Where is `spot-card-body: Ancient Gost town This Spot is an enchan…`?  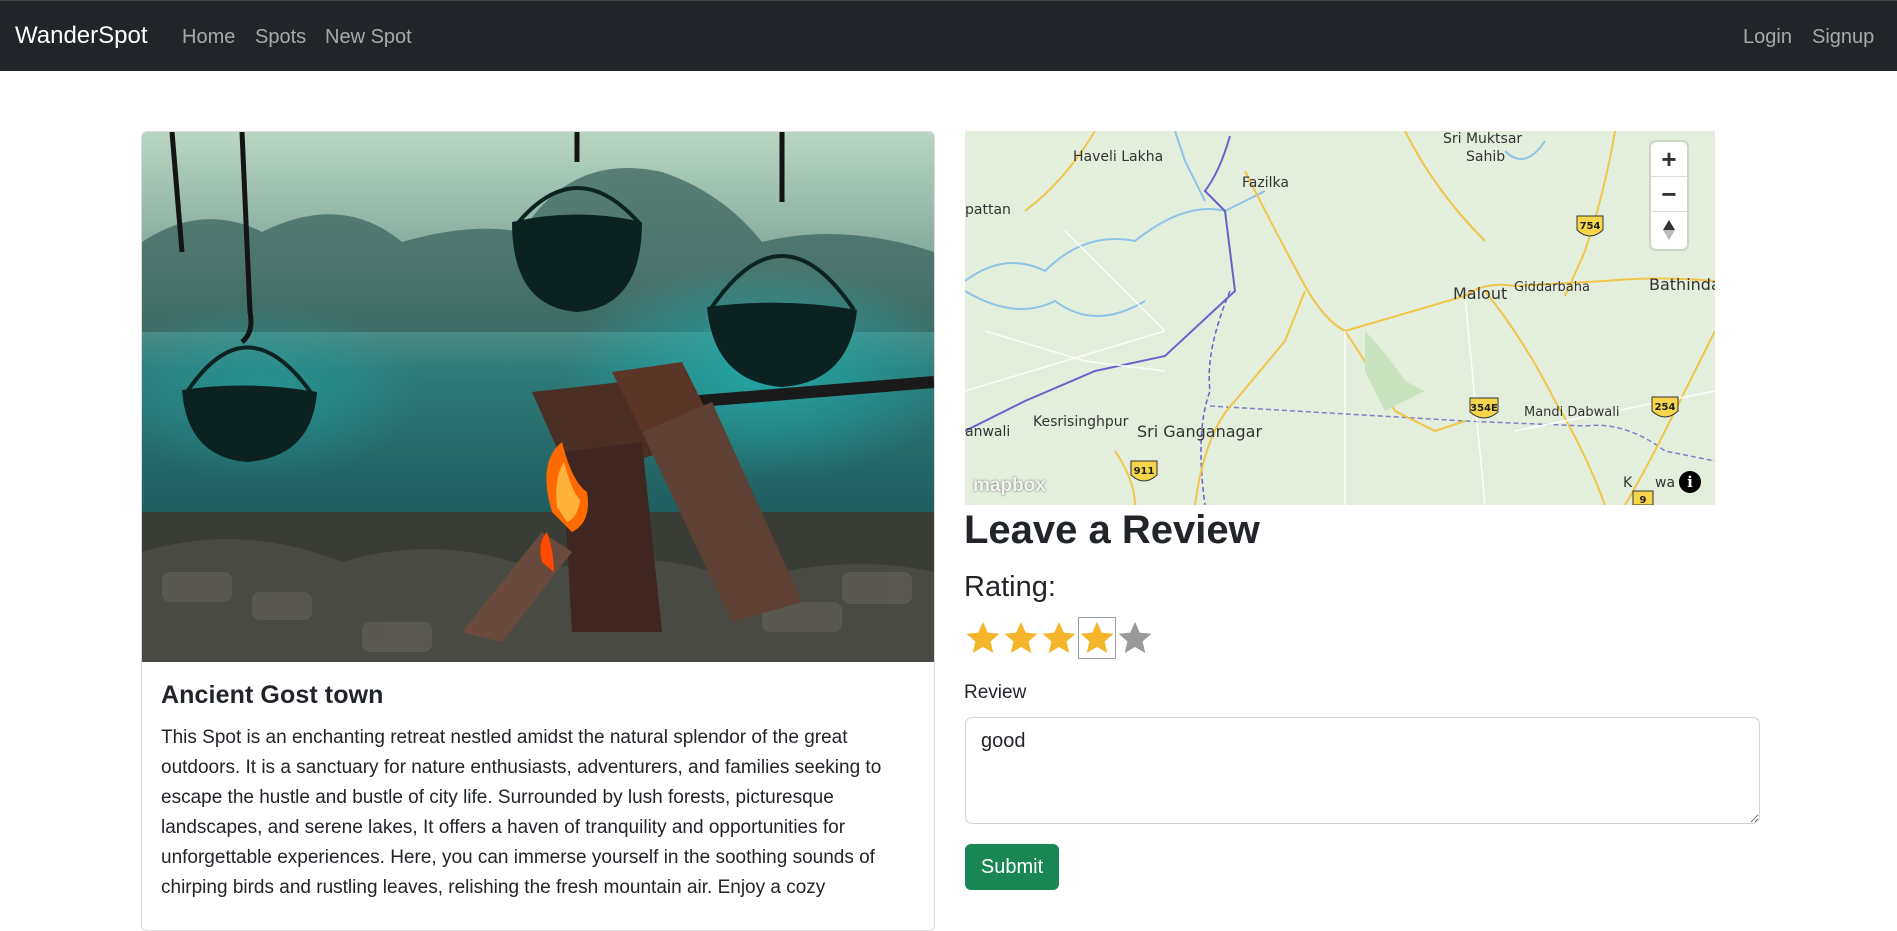
spot-card-body: Ancient Gost town This Spot is an enchan… is located at coordinates (539, 792).